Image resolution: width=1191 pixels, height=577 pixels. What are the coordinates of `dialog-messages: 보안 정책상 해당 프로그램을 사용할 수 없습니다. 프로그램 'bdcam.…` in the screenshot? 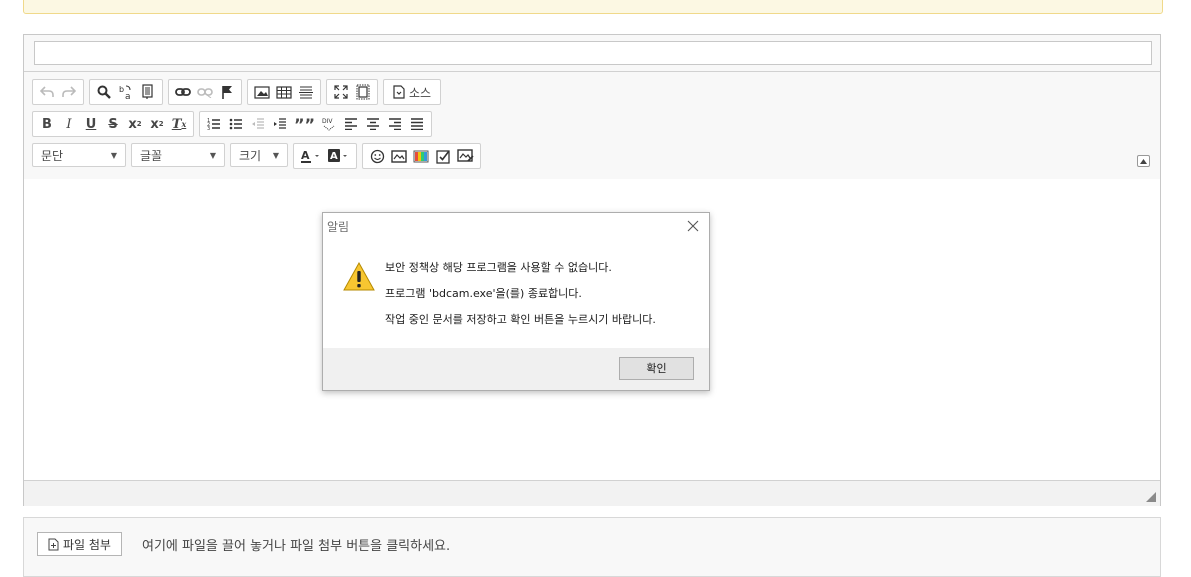 It's located at (520, 299).